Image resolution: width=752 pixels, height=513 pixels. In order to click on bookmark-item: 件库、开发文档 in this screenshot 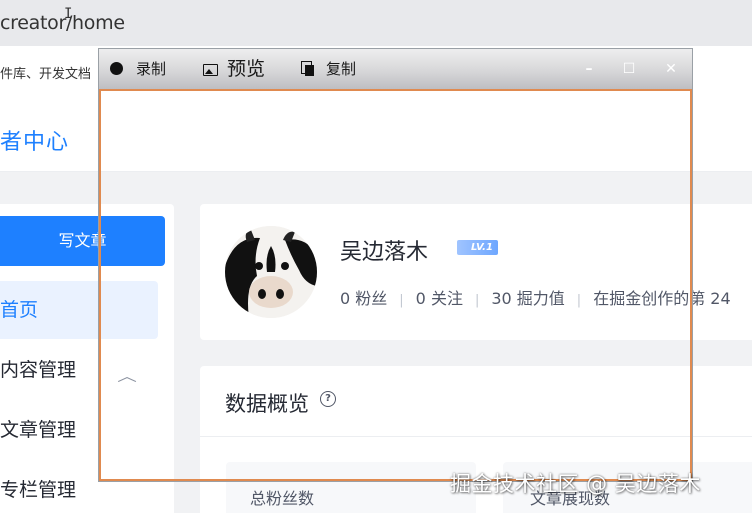, I will do `click(45, 72)`.